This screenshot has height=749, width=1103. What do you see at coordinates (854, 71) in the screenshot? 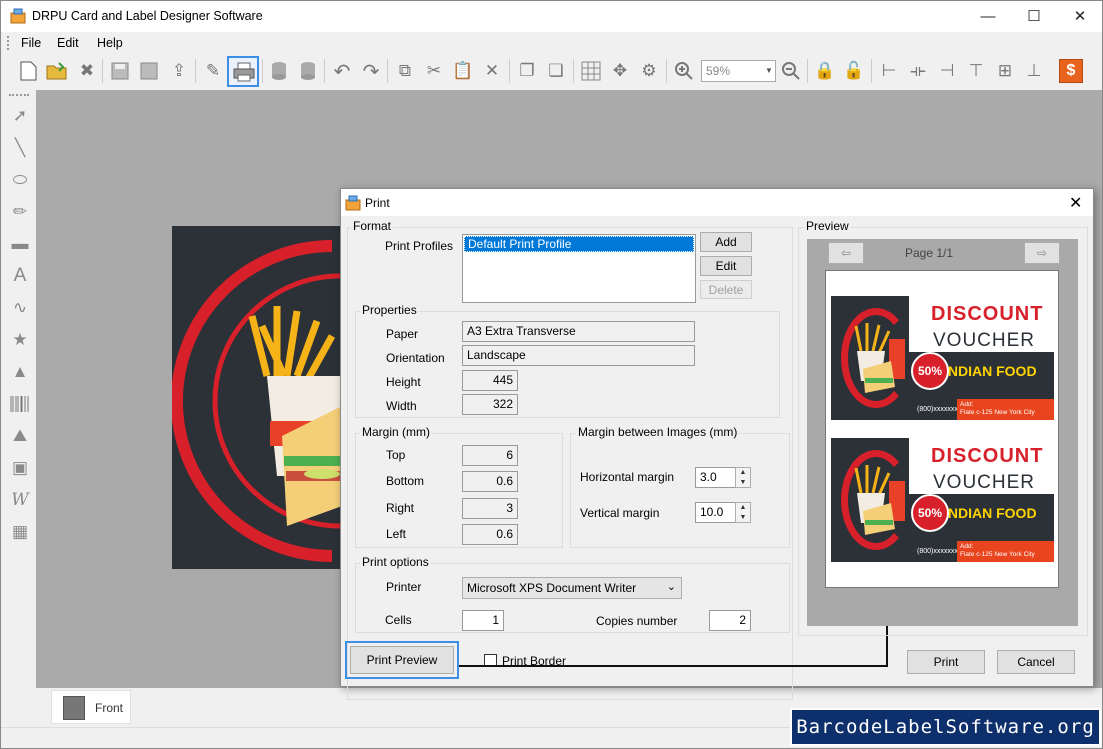
I see `unlock-icon: 🔓` at bounding box center [854, 71].